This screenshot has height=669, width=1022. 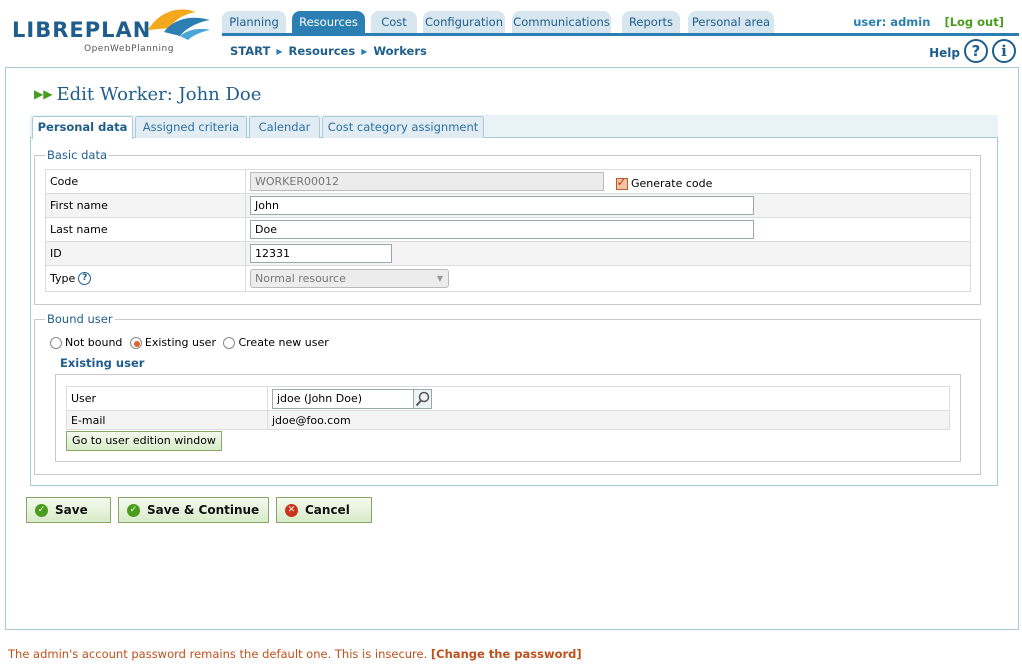 What do you see at coordinates (191, 127) in the screenshot?
I see `tab-assigned-criteria: Assigned criteria` at bounding box center [191, 127].